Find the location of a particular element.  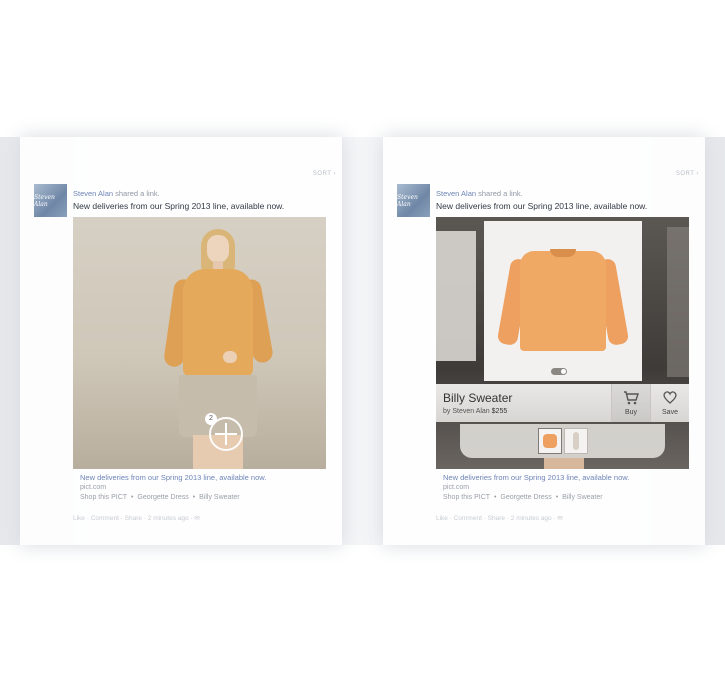

cart-icon is located at coordinates (631, 398).